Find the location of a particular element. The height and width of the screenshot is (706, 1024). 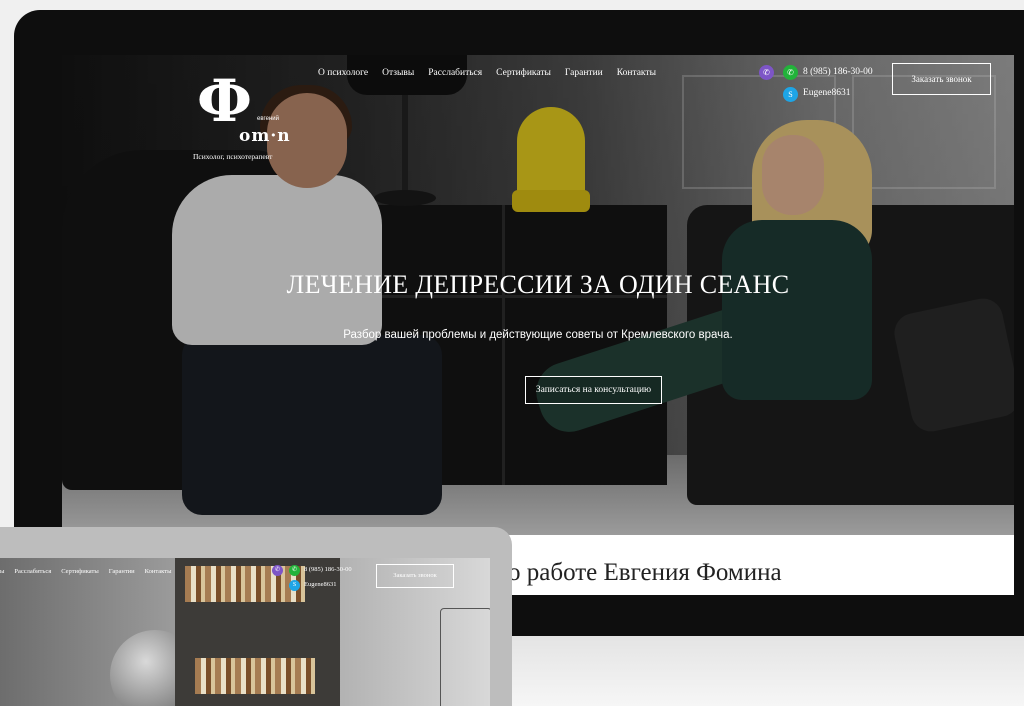

consultation-button: Записаться на консультацию is located at coordinates (593, 390).